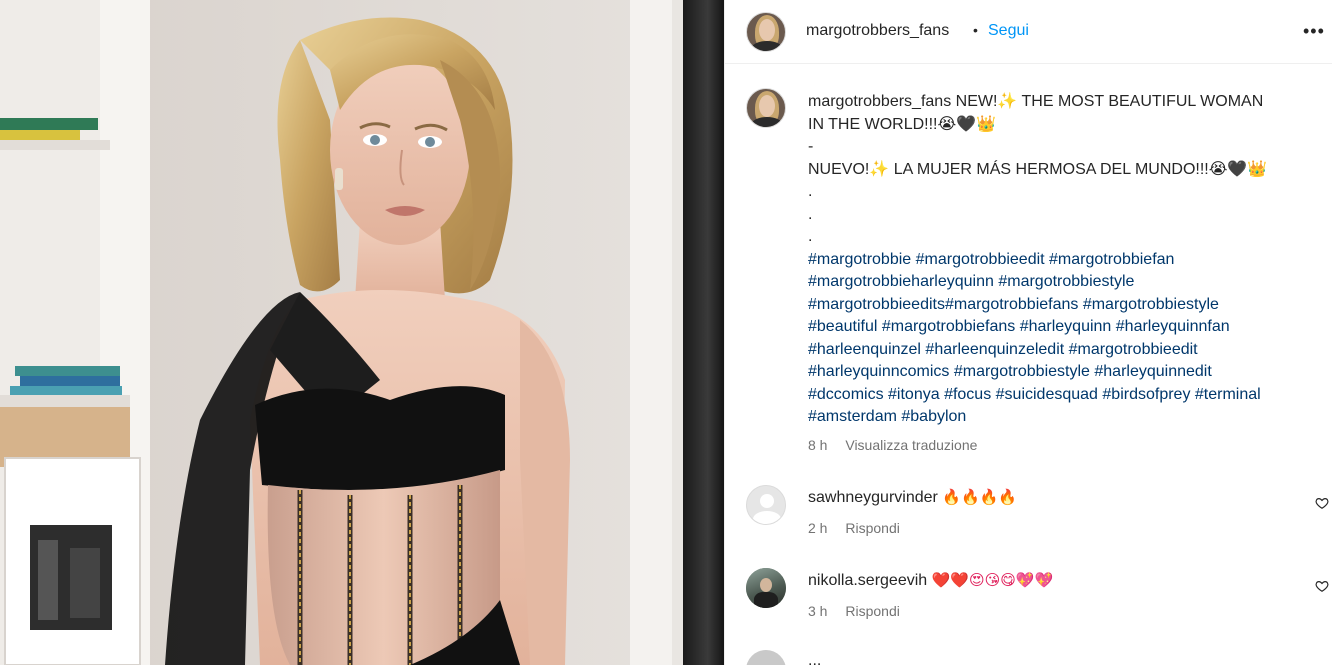 The height and width of the screenshot is (665, 1332). What do you see at coordinates (1314, 31) in the screenshot?
I see `more-options-icon: •••` at bounding box center [1314, 31].